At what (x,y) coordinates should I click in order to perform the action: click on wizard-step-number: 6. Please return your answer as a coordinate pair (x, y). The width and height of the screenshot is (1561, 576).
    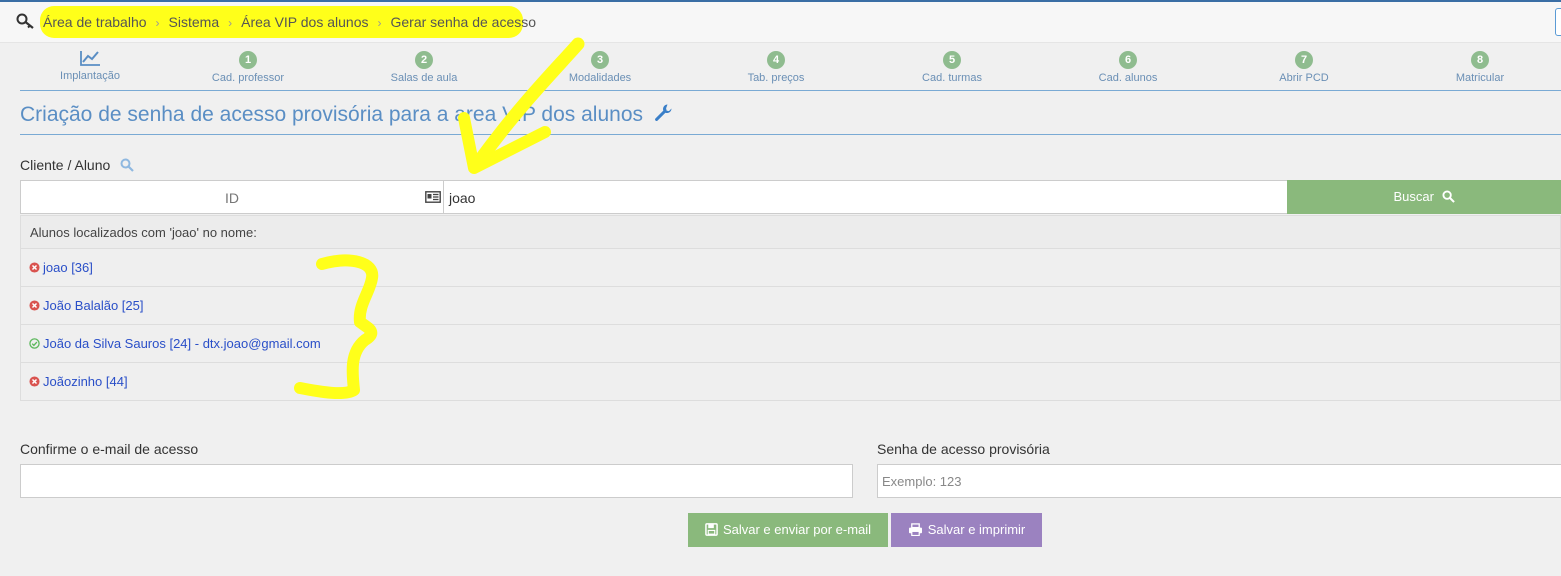
    Looking at the image, I should click on (1128, 60).